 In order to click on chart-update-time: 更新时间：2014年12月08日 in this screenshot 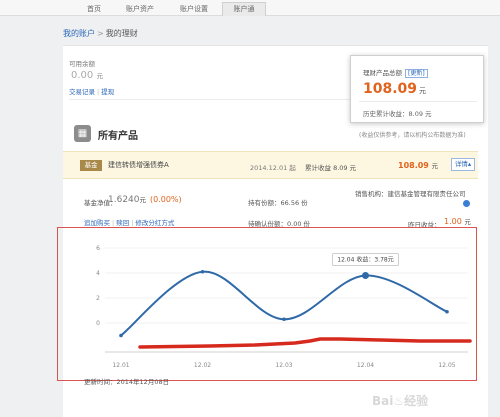, I will do `click(127, 382)`.